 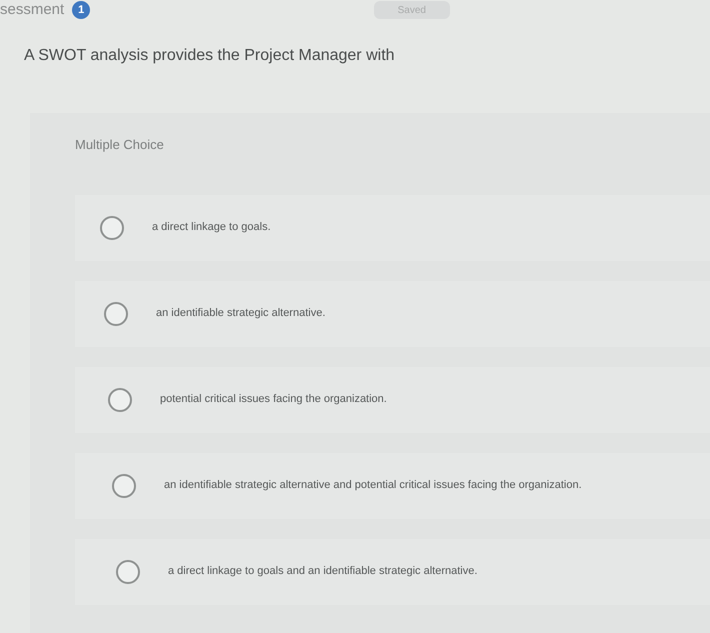 I want to click on answer-option: potential critical issues facing the organization., so click(x=392, y=399).